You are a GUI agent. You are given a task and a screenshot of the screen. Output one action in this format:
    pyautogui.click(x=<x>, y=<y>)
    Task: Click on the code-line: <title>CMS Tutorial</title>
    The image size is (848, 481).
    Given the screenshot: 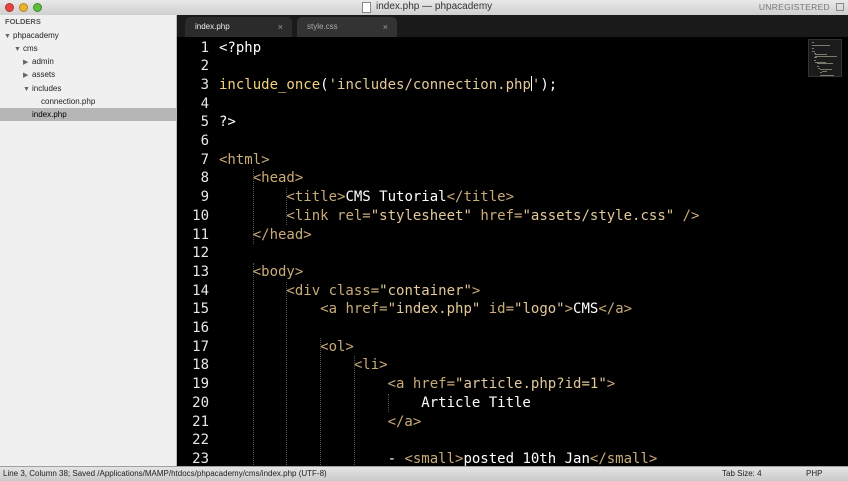 What is the action you would take?
    pyautogui.click(x=366, y=197)
    